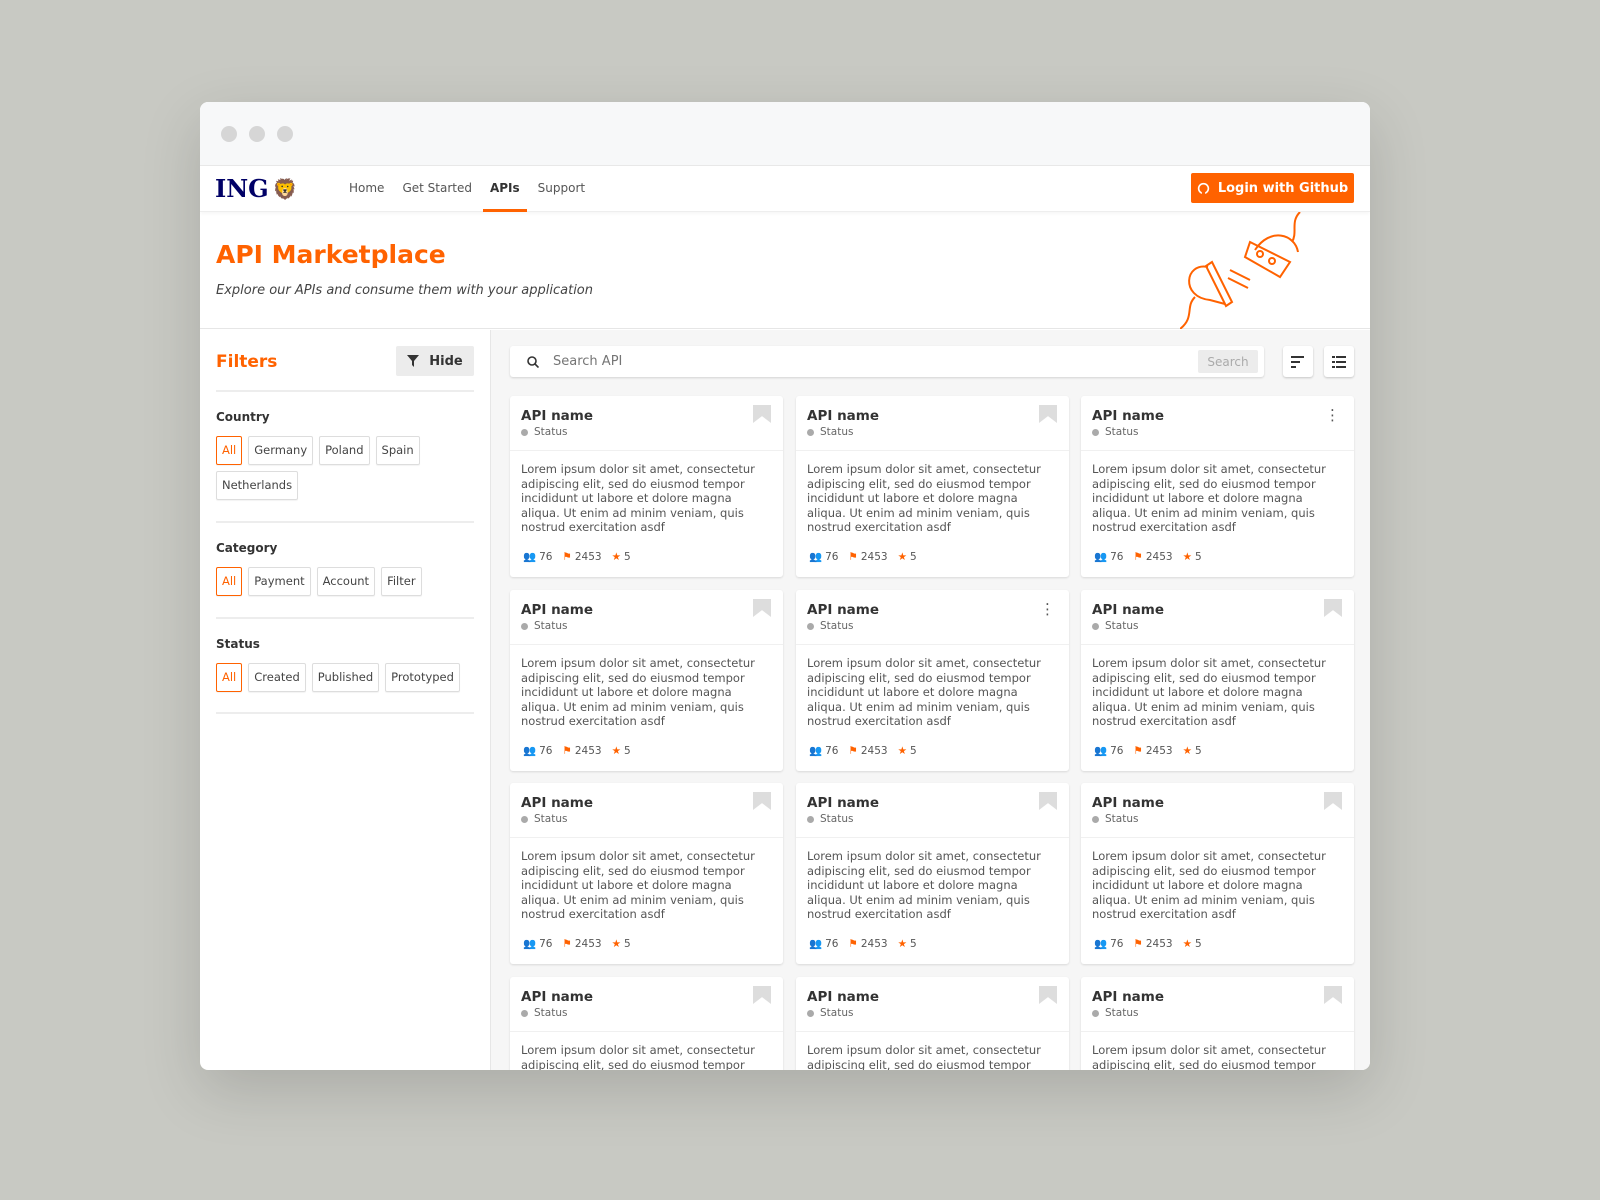 This screenshot has width=1600, height=1200. What do you see at coordinates (345, 654) in the screenshot?
I see `filter-section-status: Status All Created Published Prototyped` at bounding box center [345, 654].